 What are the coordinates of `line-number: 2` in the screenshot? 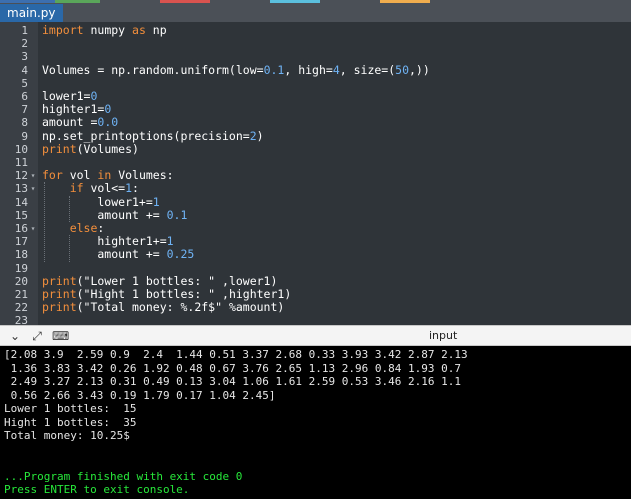 It's located at (24, 44).